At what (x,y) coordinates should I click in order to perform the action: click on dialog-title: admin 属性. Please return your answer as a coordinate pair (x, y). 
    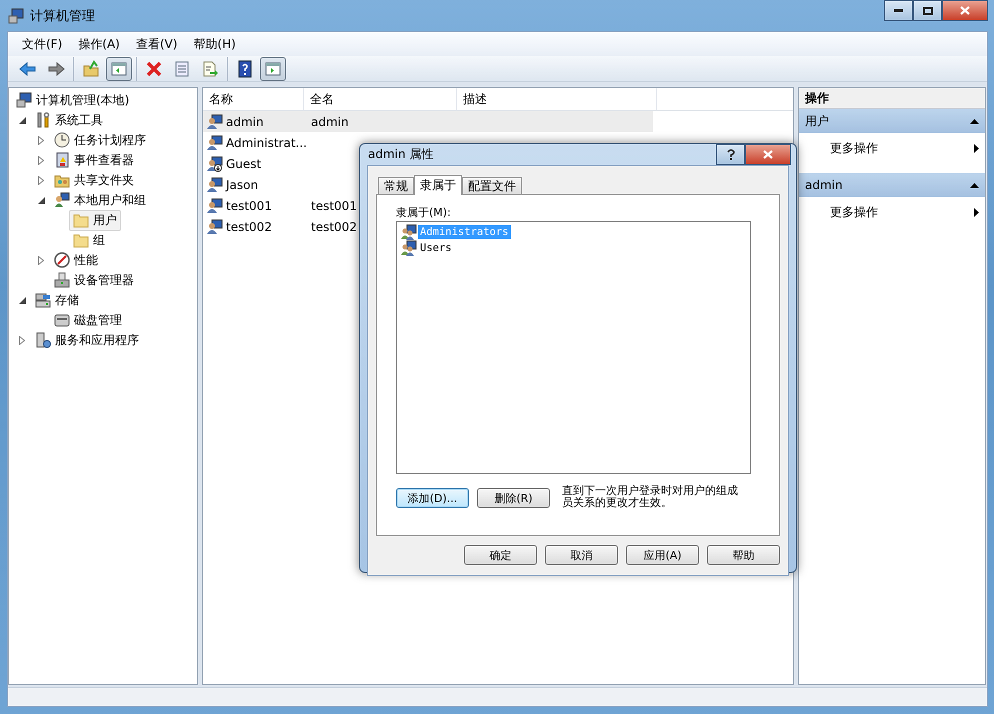
    Looking at the image, I should click on (401, 154).